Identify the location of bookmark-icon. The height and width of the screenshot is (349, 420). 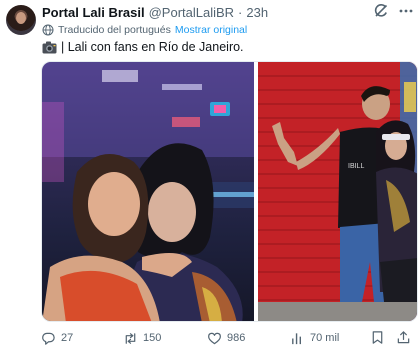
(377, 337).